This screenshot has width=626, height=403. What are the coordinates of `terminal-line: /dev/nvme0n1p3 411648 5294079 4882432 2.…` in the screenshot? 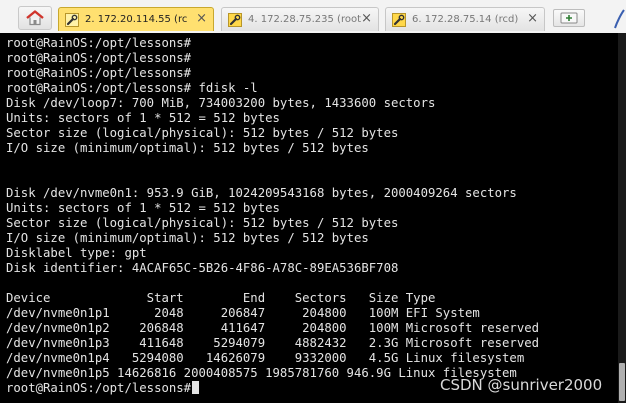 It's located at (273, 343).